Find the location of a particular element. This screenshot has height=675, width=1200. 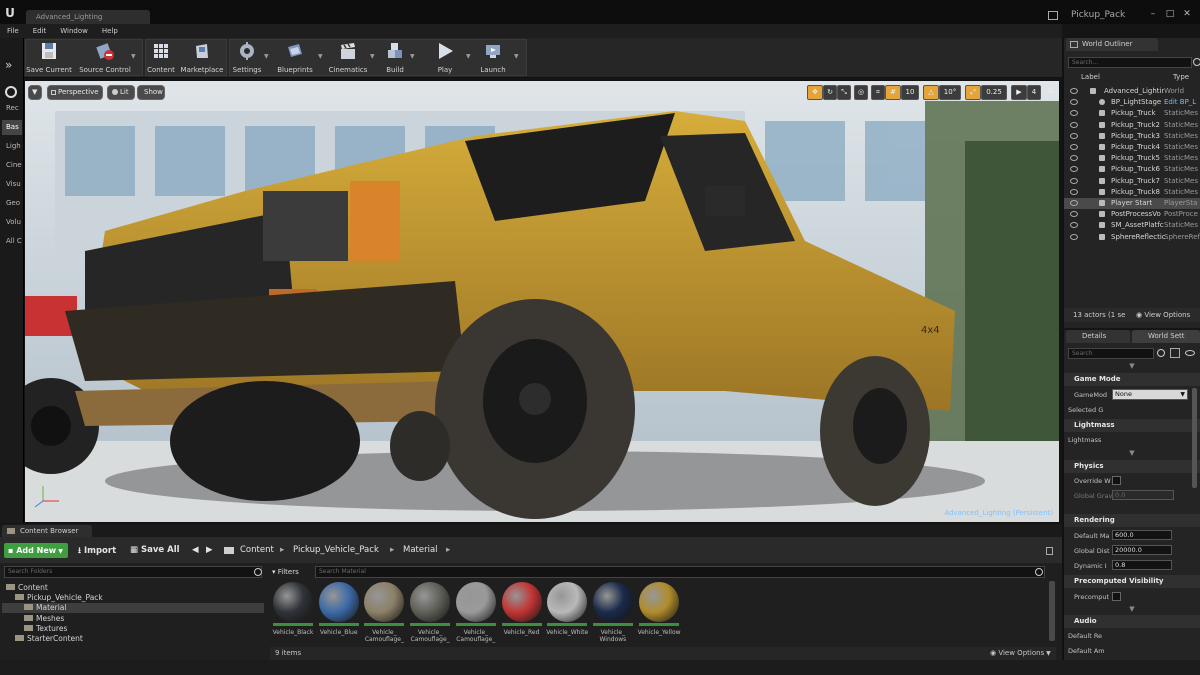

back-button: ◀ is located at coordinates (195, 550).